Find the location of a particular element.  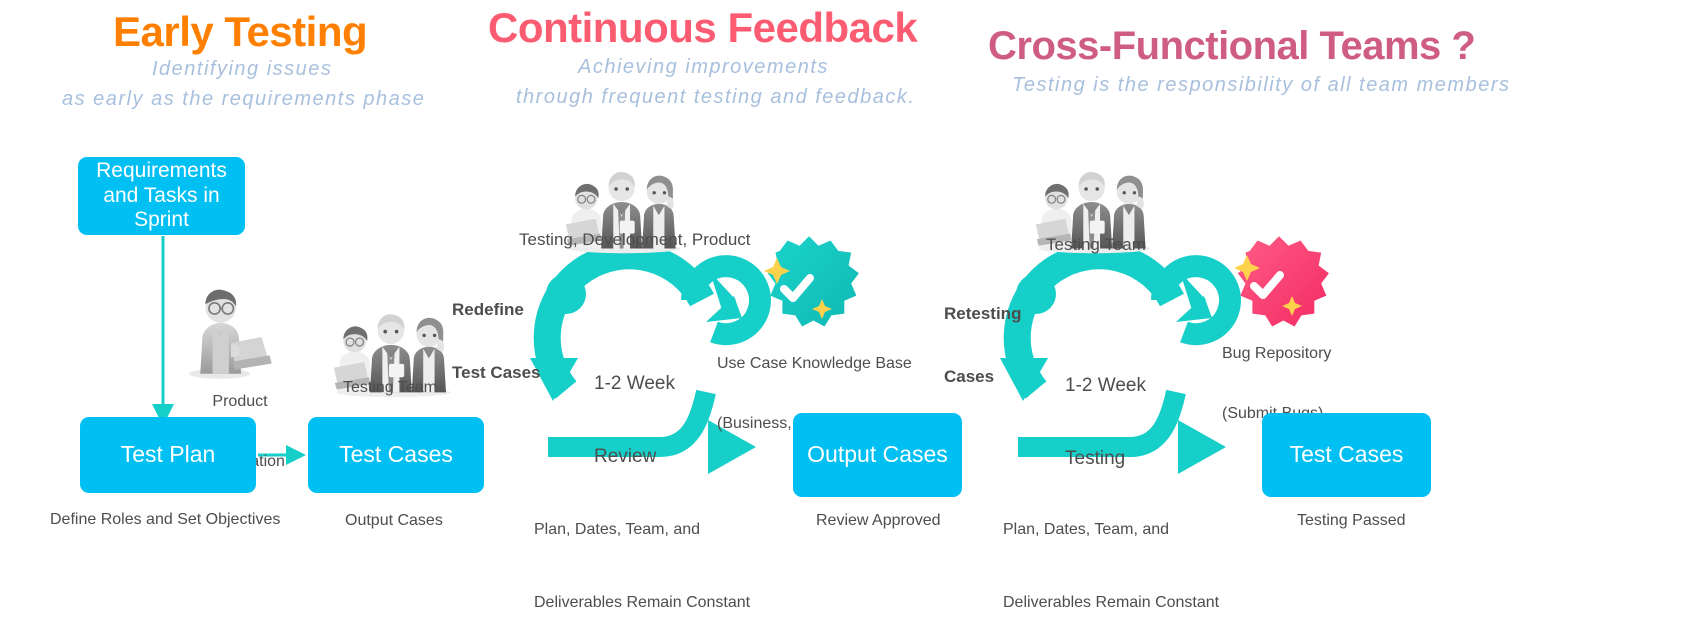

label-retesting-cases: Retesting Cases is located at coordinates (982, 334).